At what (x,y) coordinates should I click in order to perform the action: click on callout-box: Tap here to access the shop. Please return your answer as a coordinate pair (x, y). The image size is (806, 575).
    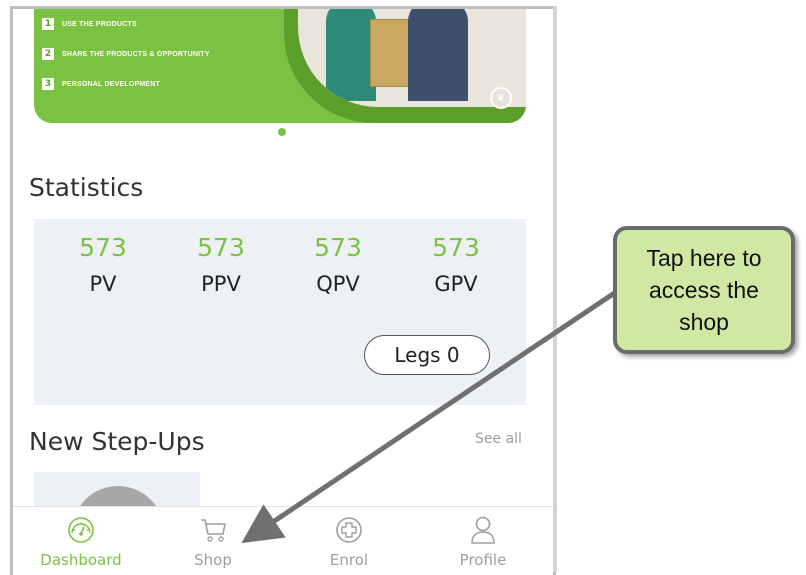
    Looking at the image, I should click on (704, 290).